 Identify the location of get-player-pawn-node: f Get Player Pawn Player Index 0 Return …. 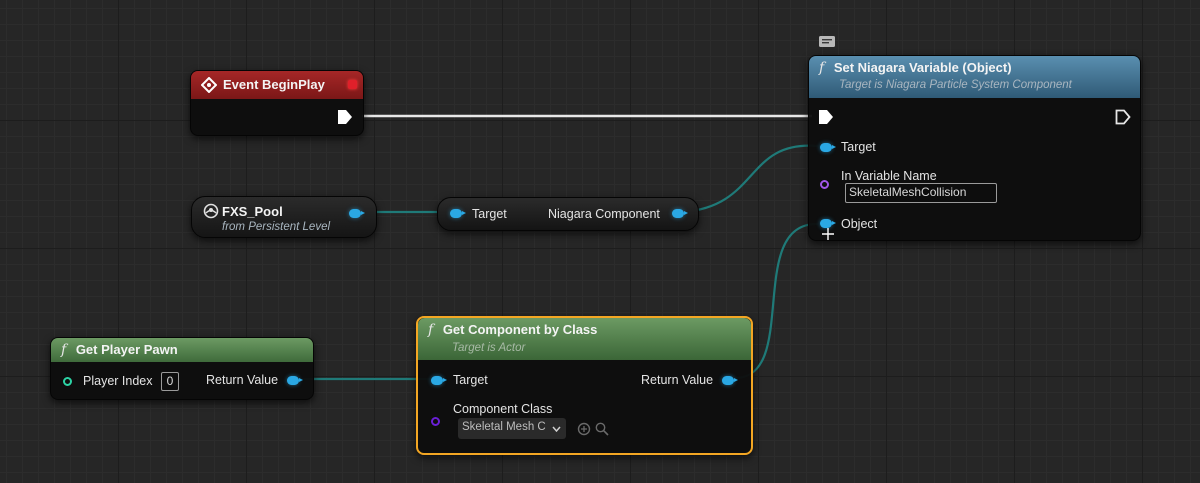
(182, 368).